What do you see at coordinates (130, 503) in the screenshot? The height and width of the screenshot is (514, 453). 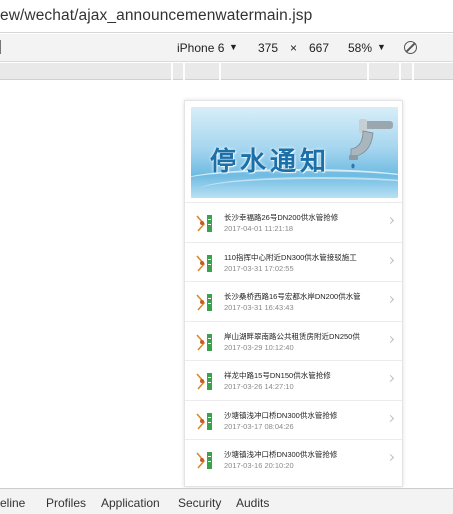 I see `tab-application: Application` at bounding box center [130, 503].